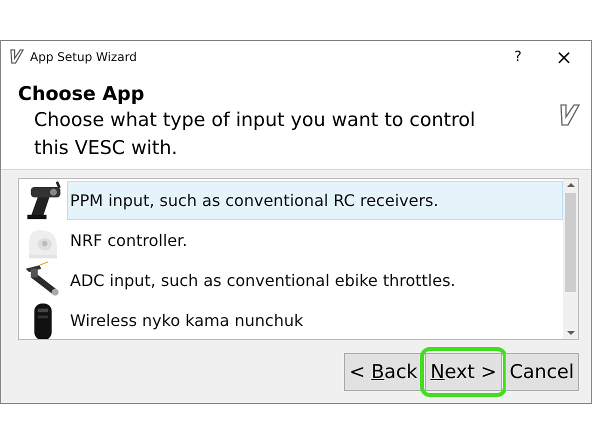 The height and width of the screenshot is (444, 592). What do you see at coordinates (383, 372) in the screenshot?
I see `wizard-button: < Back` at bounding box center [383, 372].